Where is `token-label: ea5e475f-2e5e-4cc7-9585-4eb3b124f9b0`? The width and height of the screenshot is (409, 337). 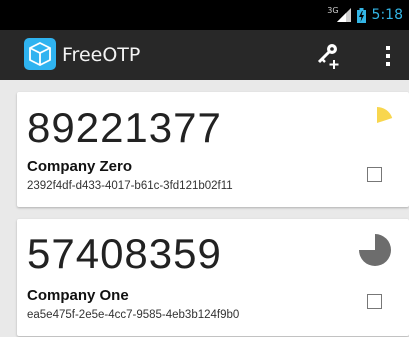
token-label: ea5e475f-2e5e-4cc7-9585-4eb3b124f9b0 is located at coordinates (133, 315).